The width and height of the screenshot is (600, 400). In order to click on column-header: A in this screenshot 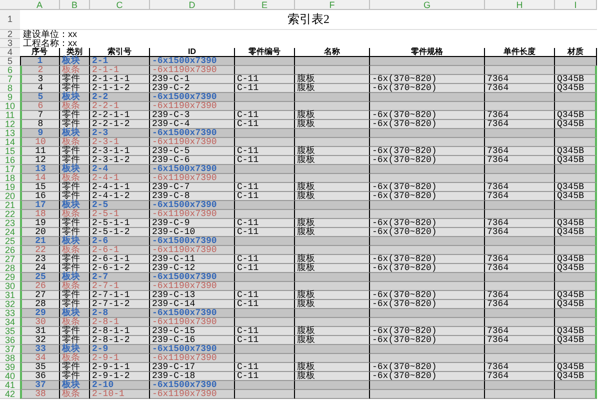, I will do `click(40, 5)`.